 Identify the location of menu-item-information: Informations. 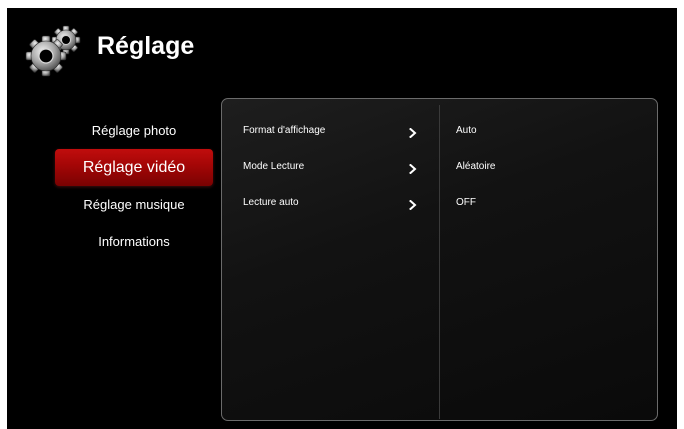
(134, 241).